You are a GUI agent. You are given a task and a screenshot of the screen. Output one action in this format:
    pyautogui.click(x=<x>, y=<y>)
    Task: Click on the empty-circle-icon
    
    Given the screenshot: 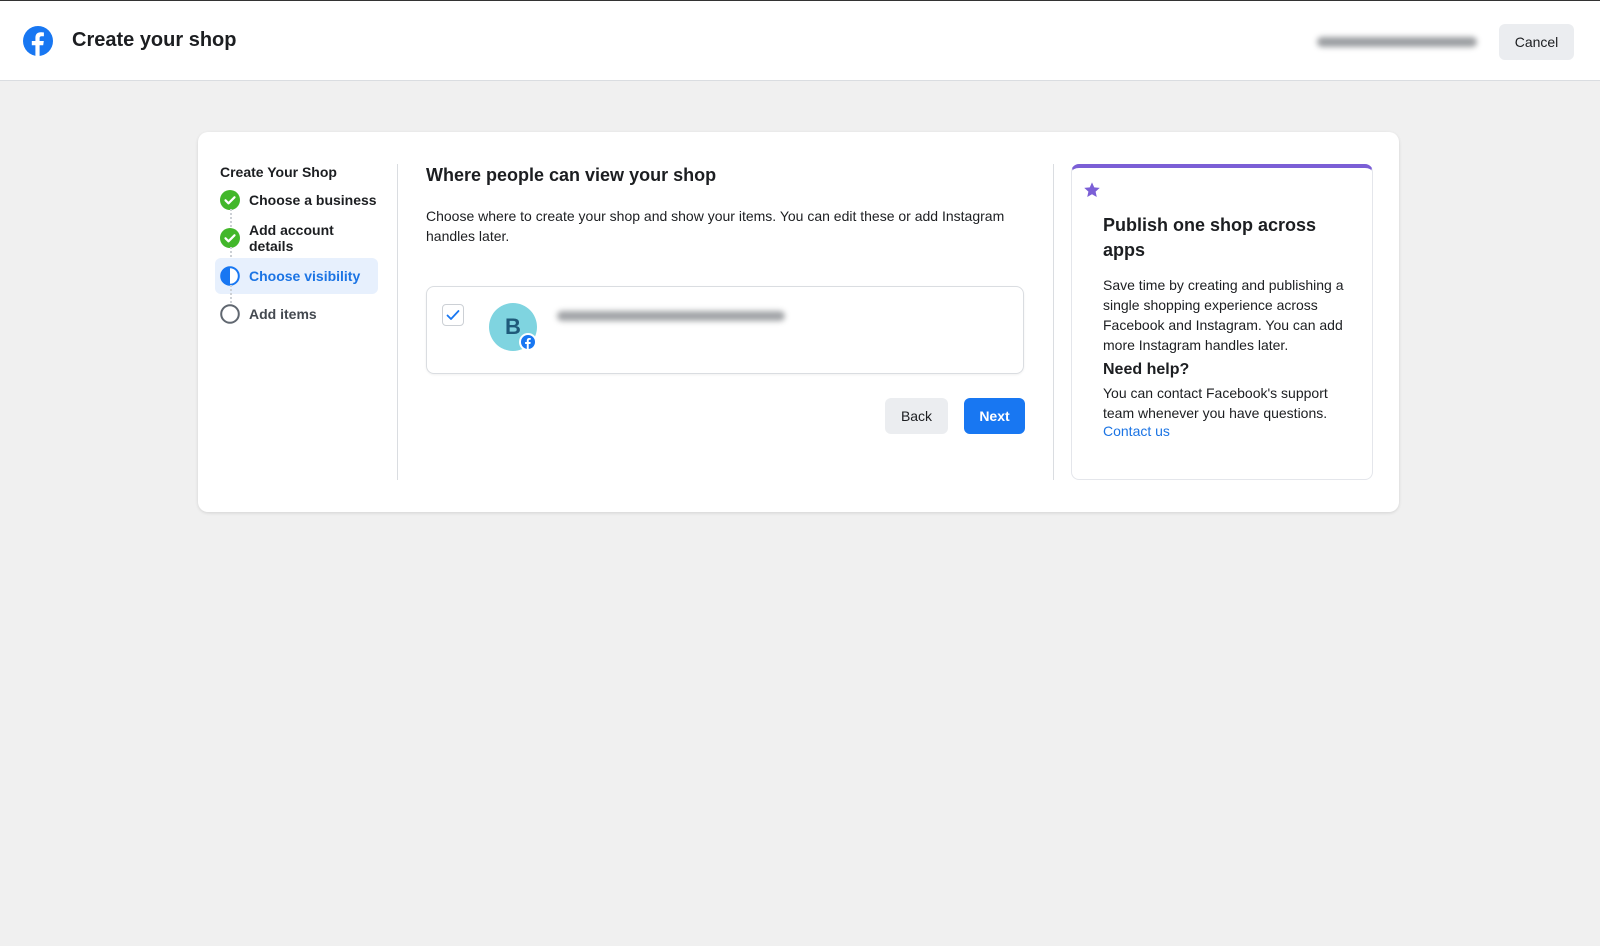 What is the action you would take?
    pyautogui.click(x=230, y=314)
    